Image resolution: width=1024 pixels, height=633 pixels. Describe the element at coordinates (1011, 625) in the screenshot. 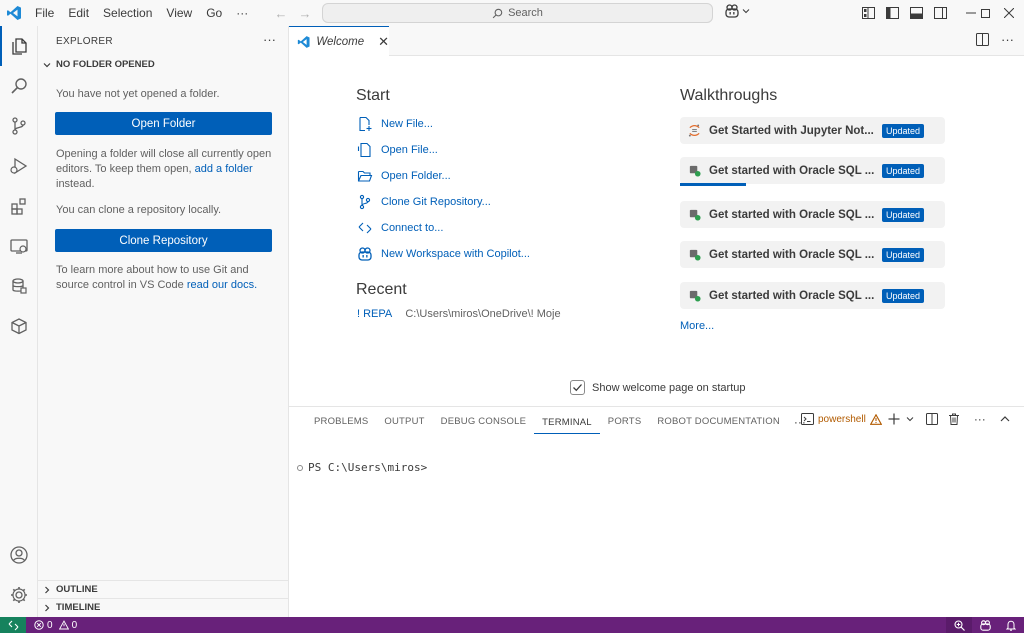

I see `notifications-bell-icon` at that location.